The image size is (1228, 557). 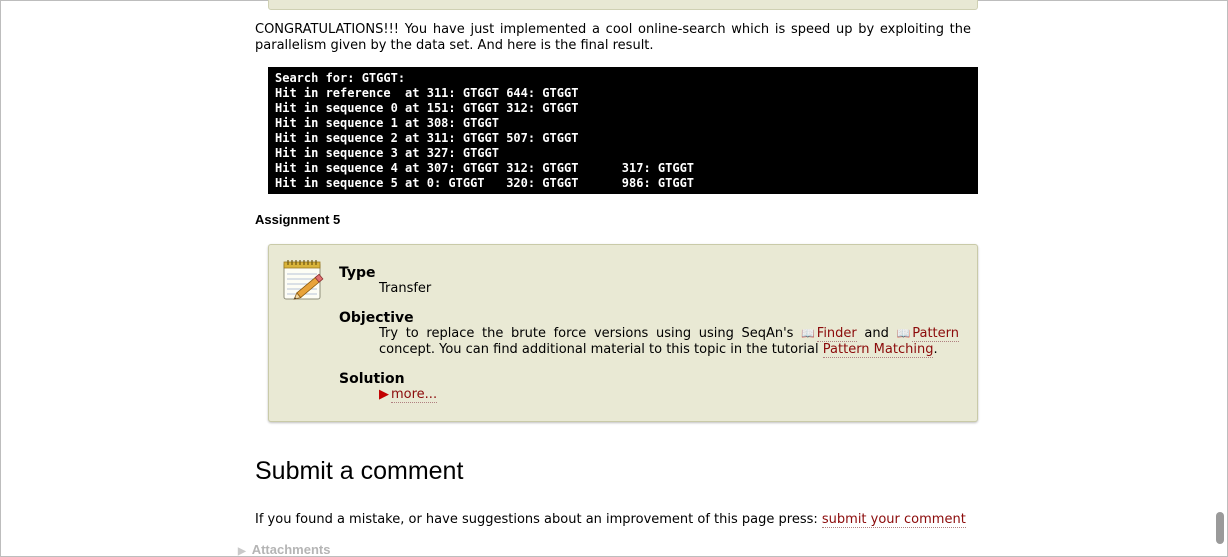 I want to click on attachments-label: Attachments, so click(x=291, y=549).